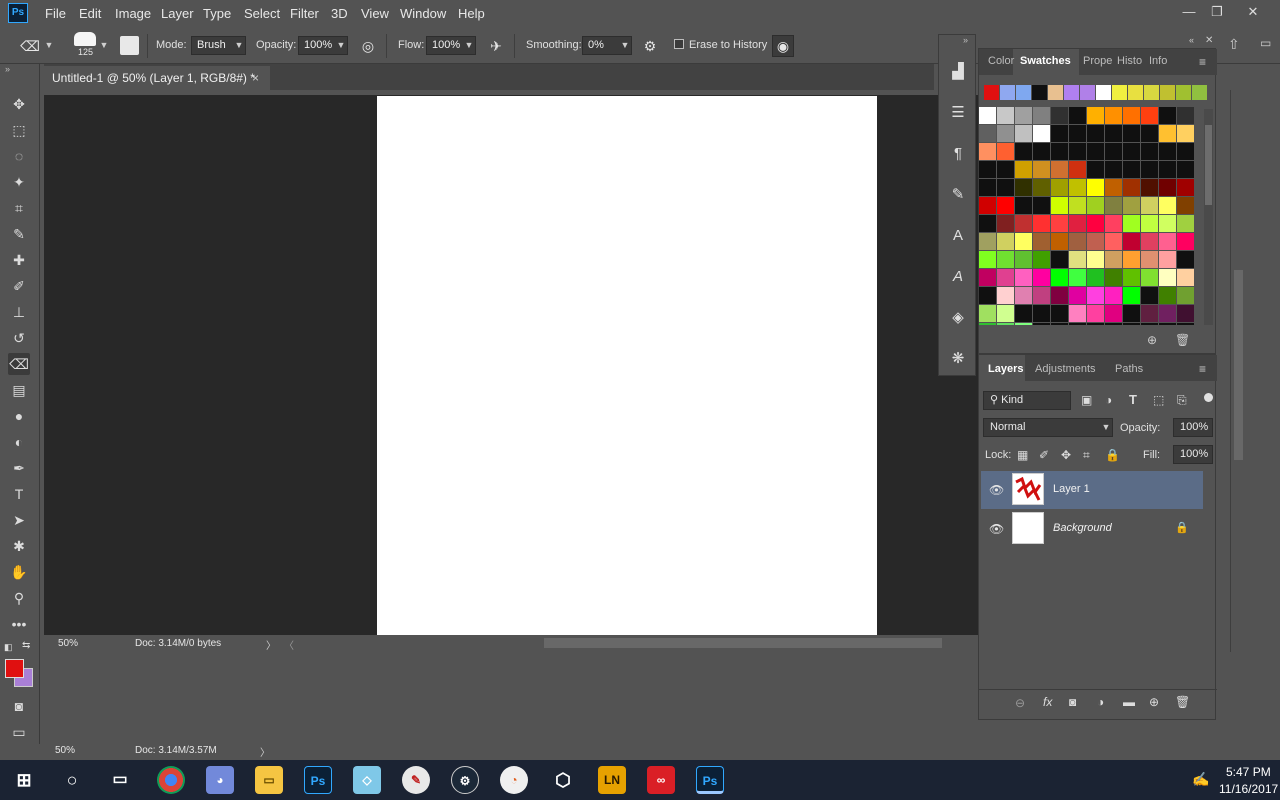 The height and width of the screenshot is (800, 1280). What do you see at coordinates (262, 13) in the screenshot?
I see `menu-select: Select` at bounding box center [262, 13].